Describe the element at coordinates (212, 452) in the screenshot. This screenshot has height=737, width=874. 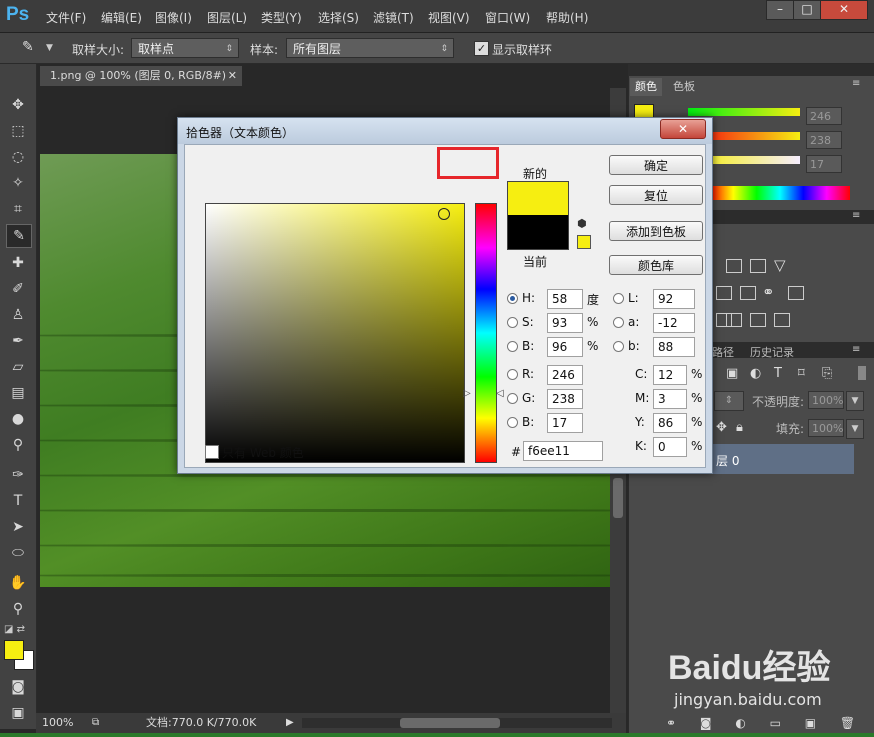
I see `web-colors-checkbox` at that location.